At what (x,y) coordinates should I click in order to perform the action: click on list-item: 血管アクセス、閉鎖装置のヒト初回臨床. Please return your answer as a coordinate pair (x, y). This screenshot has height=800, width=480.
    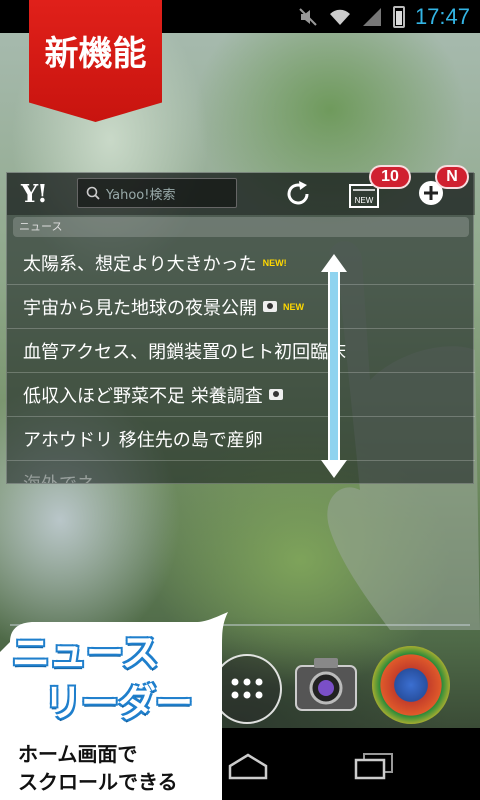
    Looking at the image, I should click on (241, 351).